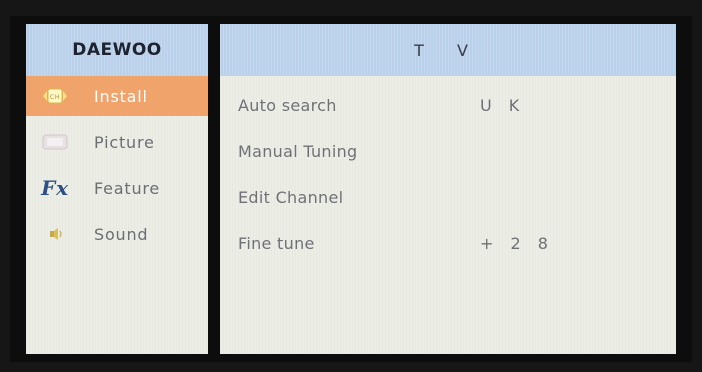  What do you see at coordinates (448, 106) in the screenshot?
I see `menu-row-auto-search: Auto search U K` at bounding box center [448, 106].